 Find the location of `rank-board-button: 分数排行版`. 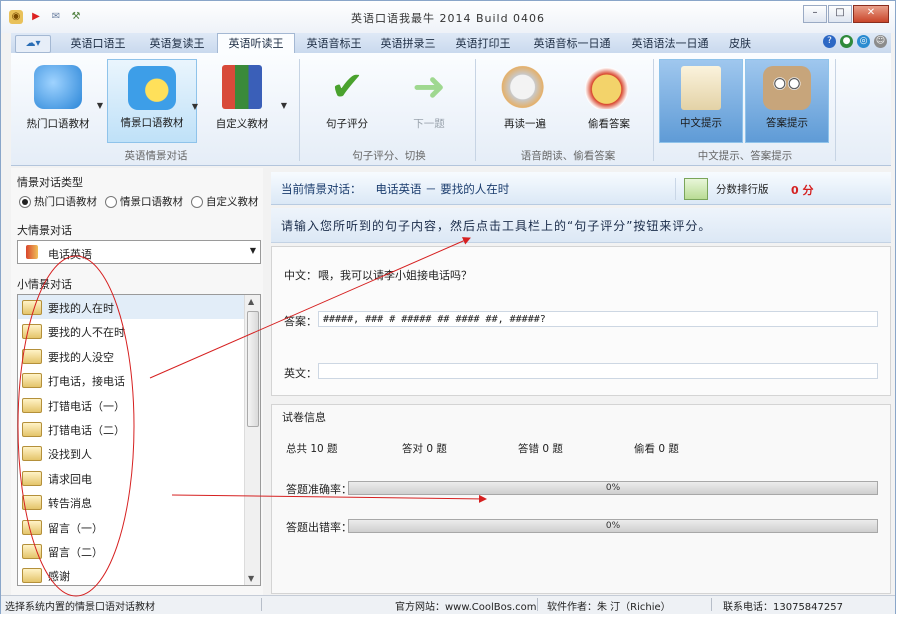

rank-board-button: 分数排行版 is located at coordinates (722, 189).